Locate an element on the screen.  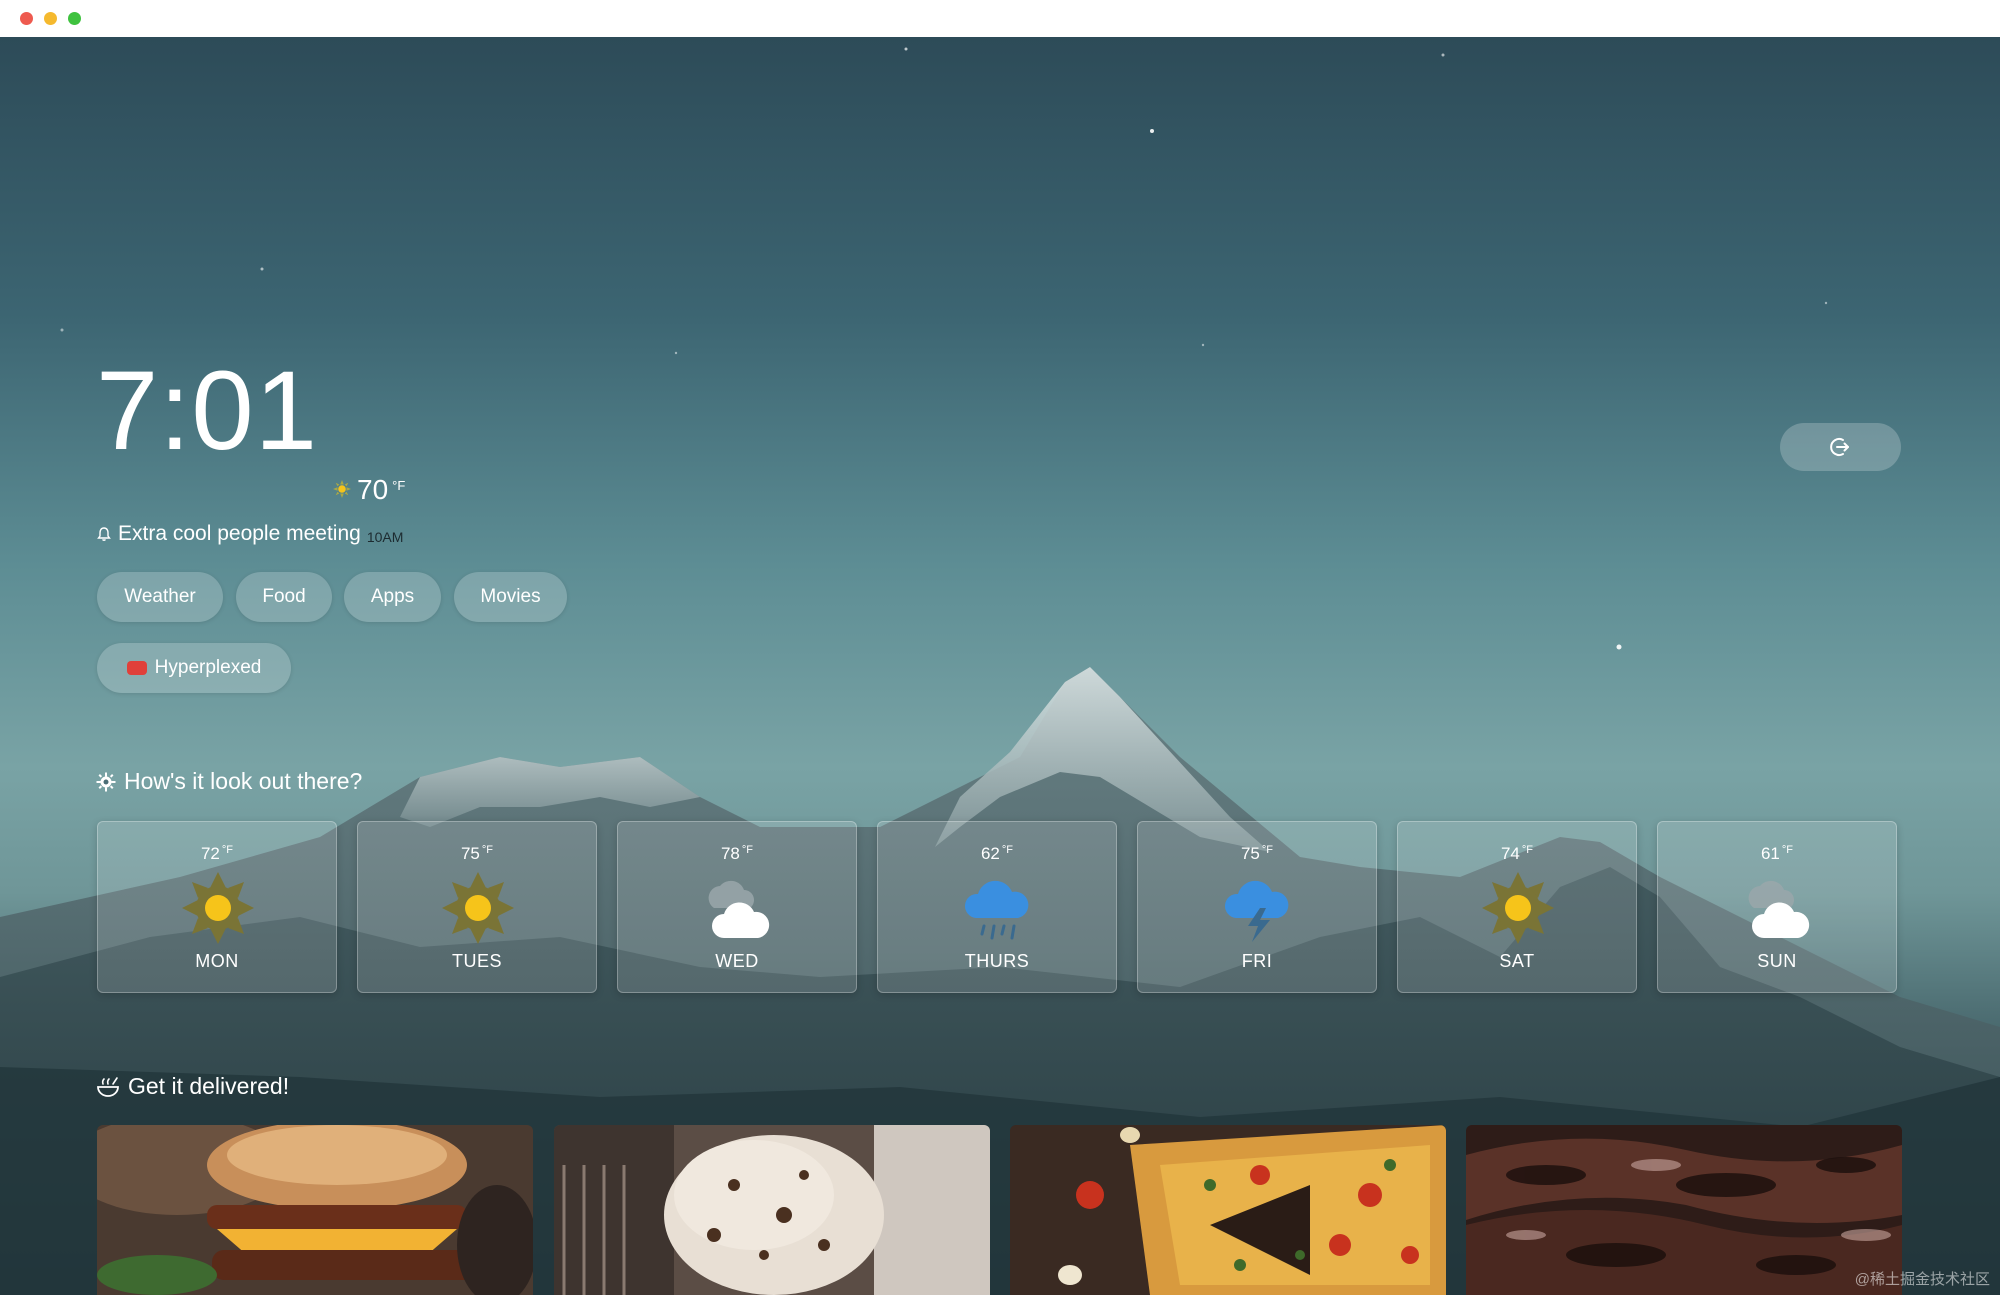
current-temperature: 70 °F is located at coordinates (369, 490).